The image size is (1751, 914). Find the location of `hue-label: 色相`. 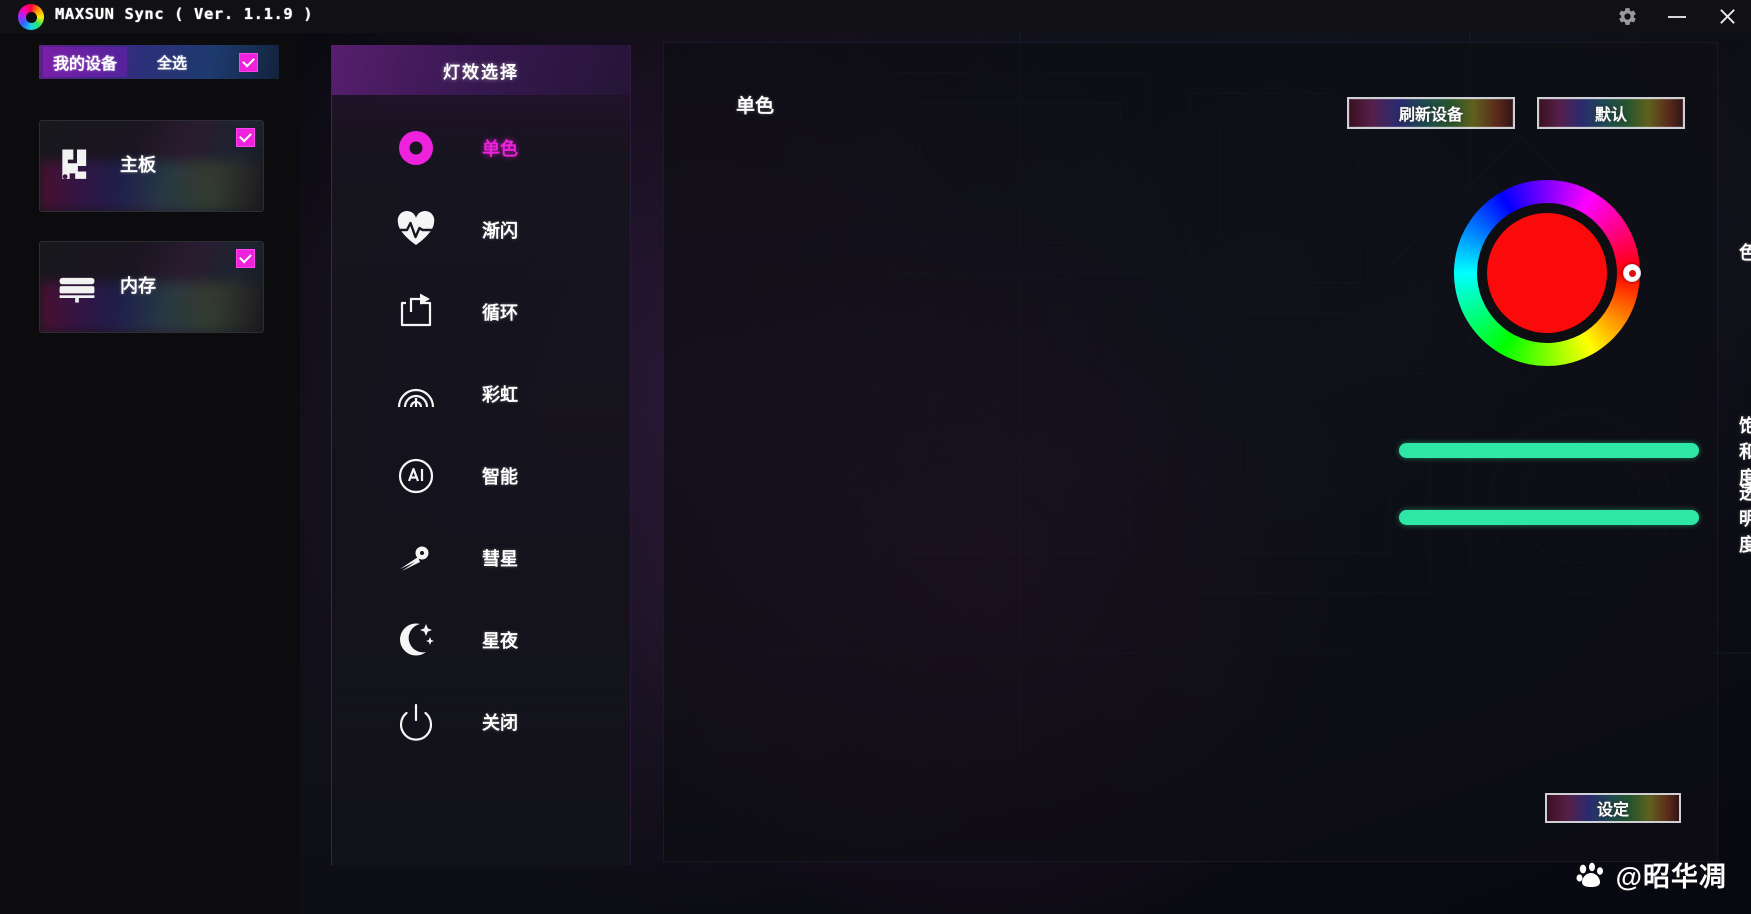

hue-label: 色相 is located at coordinates (1745, 252).